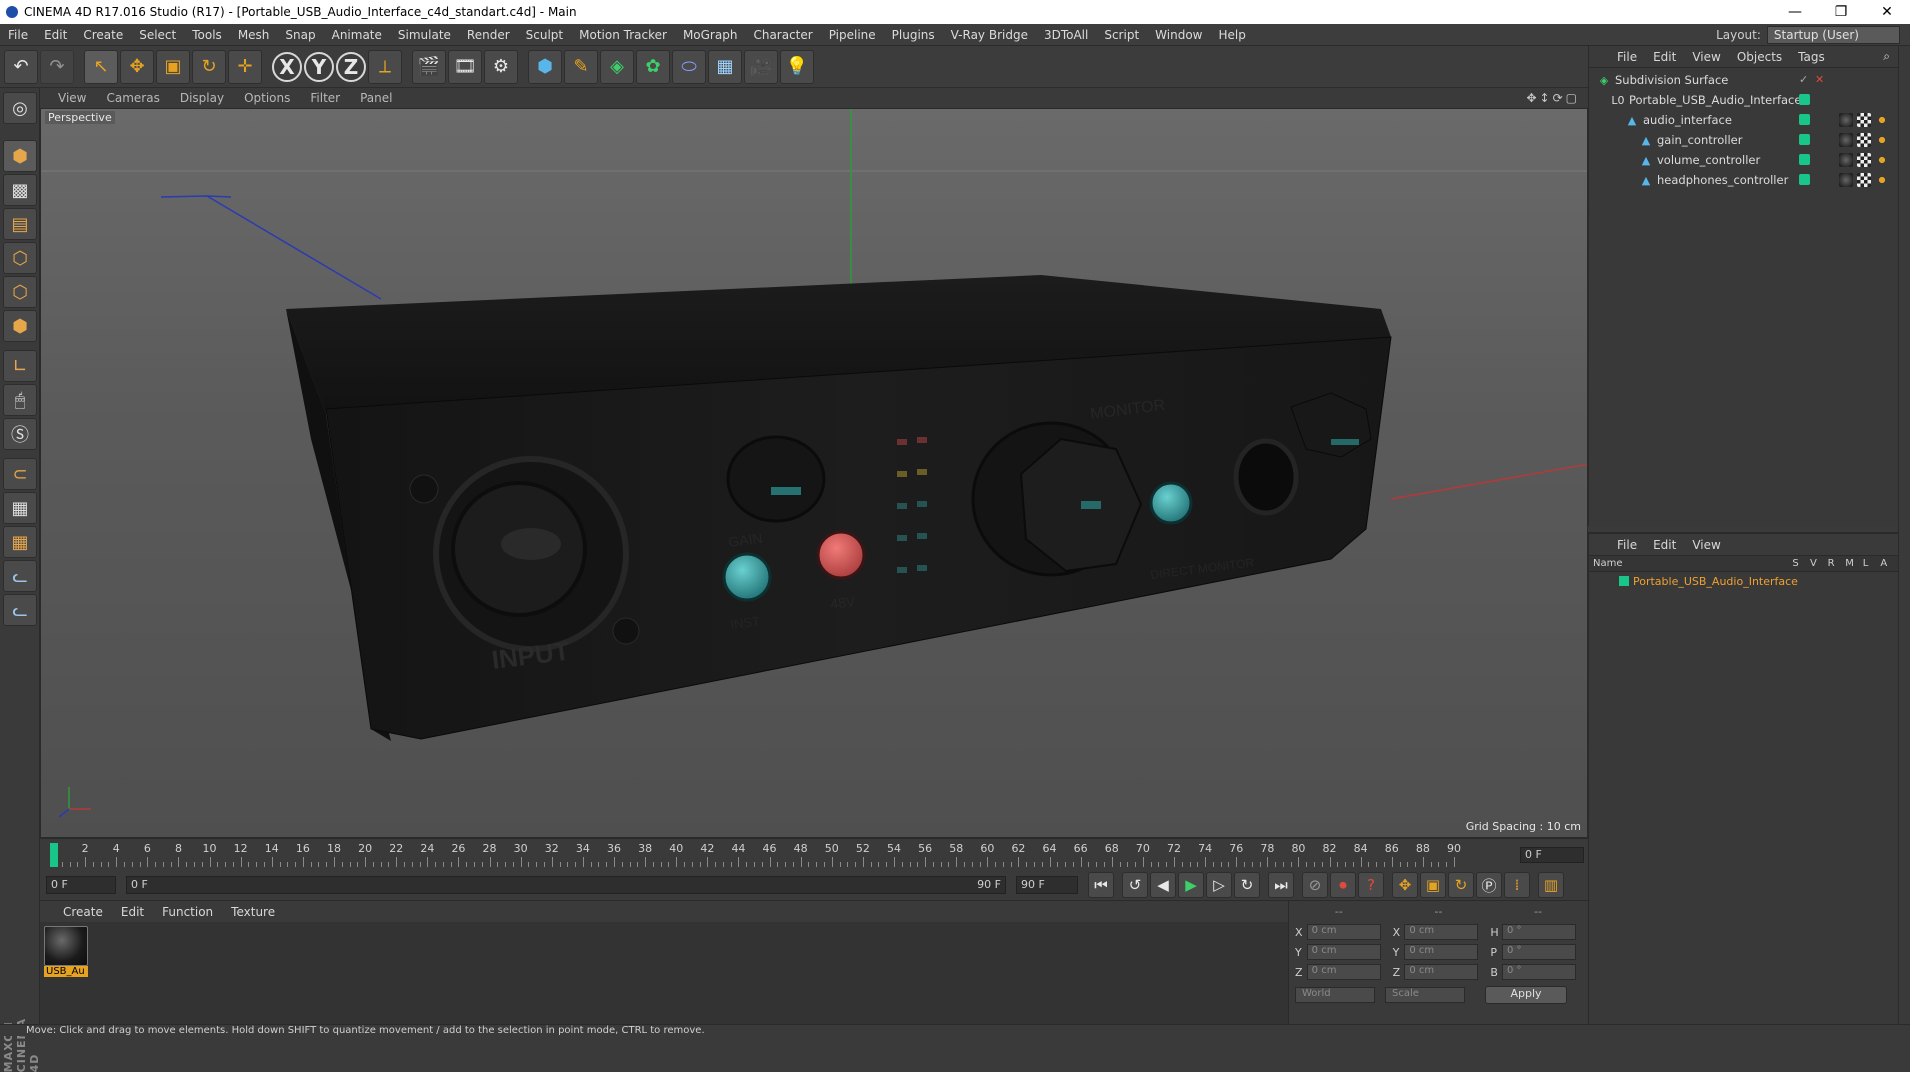 This screenshot has width=1910, height=1072. I want to click on playhead-marker, so click(54, 855).